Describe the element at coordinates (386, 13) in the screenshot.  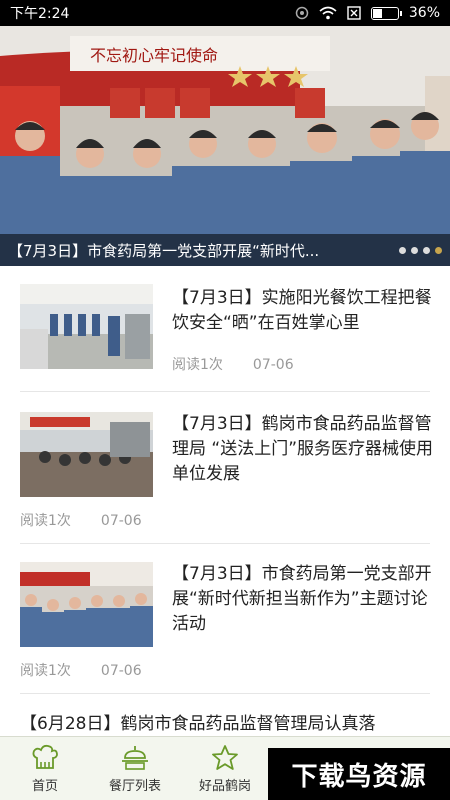
I see `battery-icon` at that location.